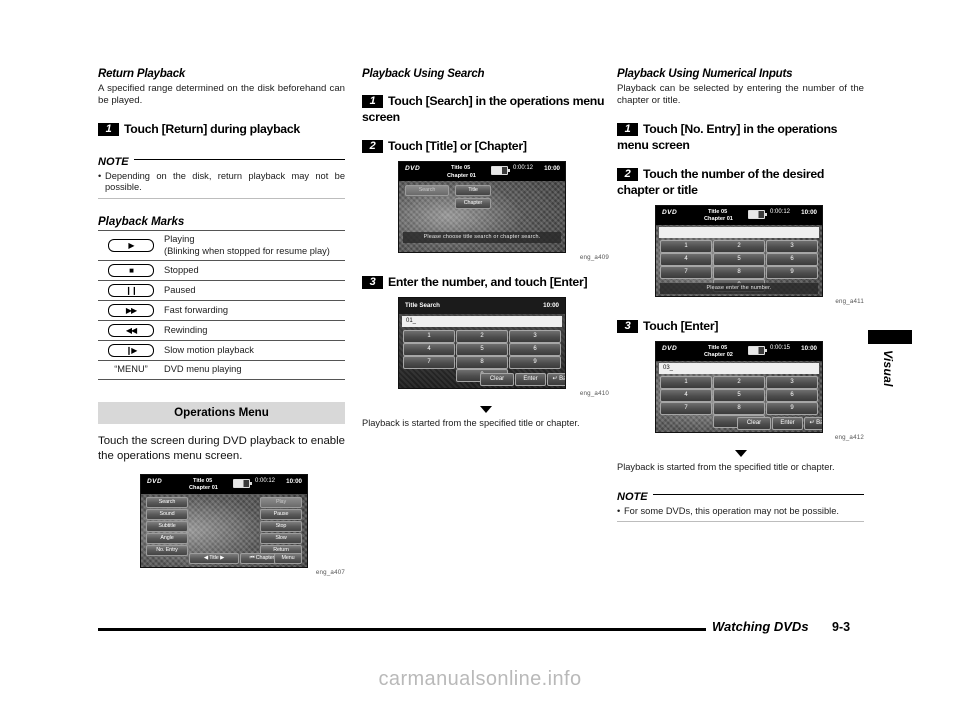 The width and height of the screenshot is (960, 708). I want to click on note-heading-row: NOTE, so click(740, 492).